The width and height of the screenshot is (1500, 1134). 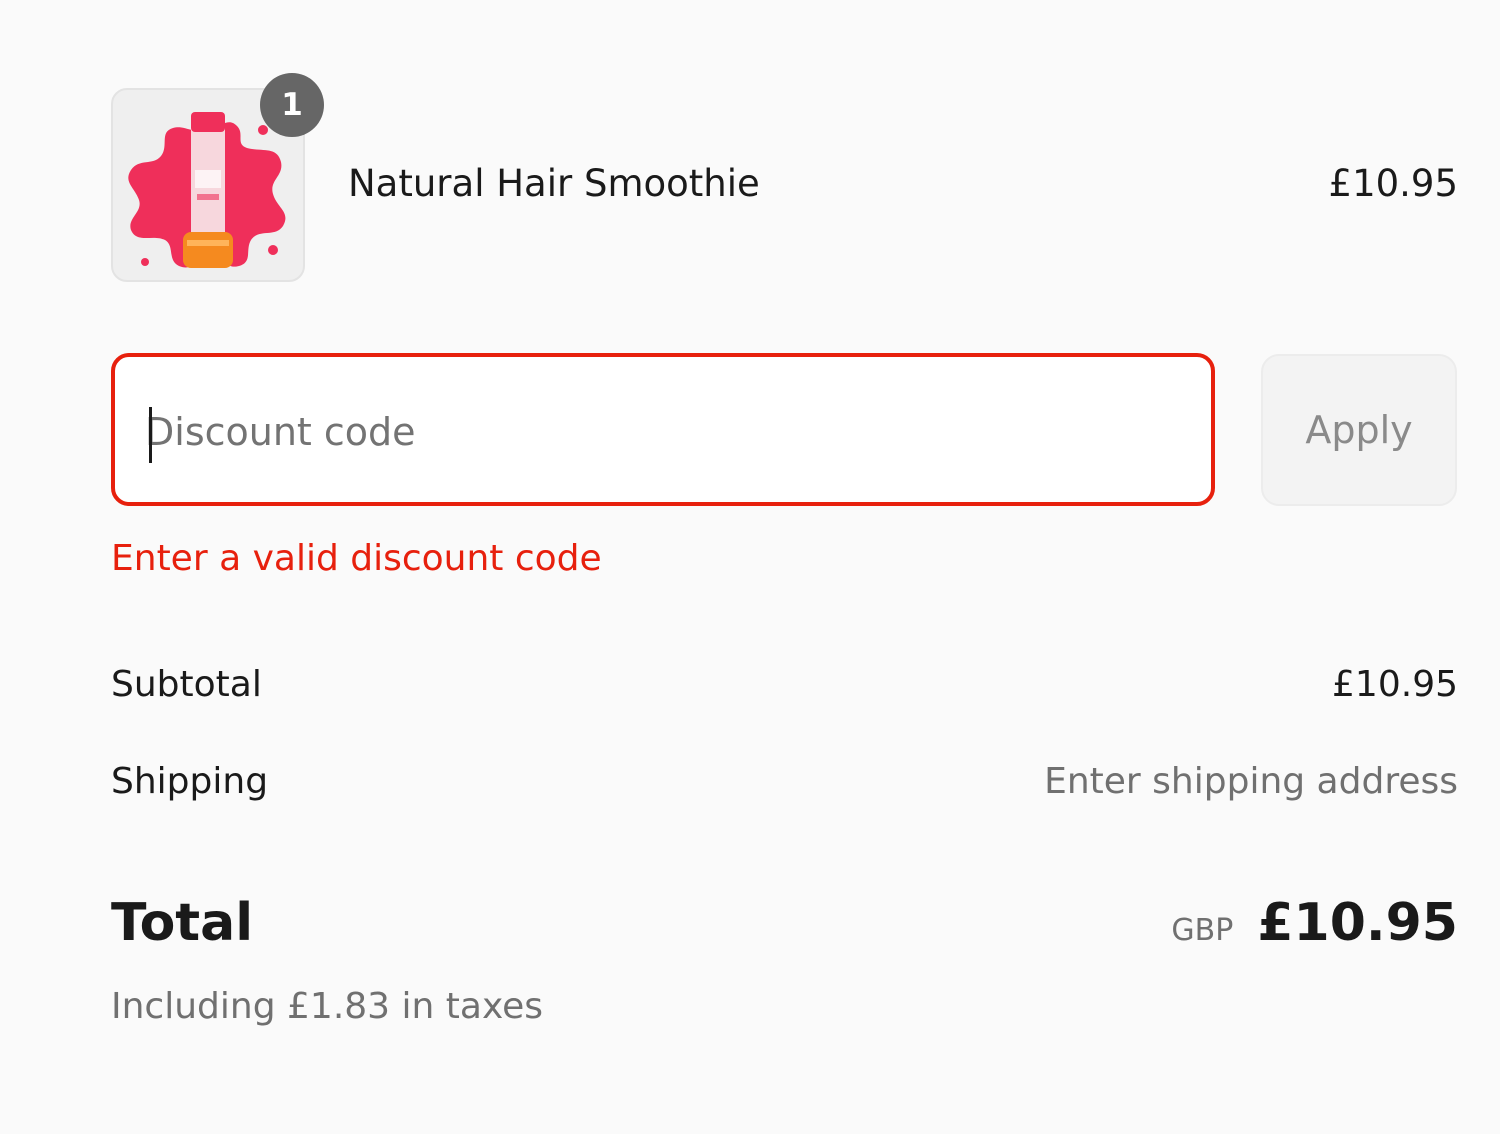 What do you see at coordinates (182, 923) in the screenshot?
I see `total-label: Total` at bounding box center [182, 923].